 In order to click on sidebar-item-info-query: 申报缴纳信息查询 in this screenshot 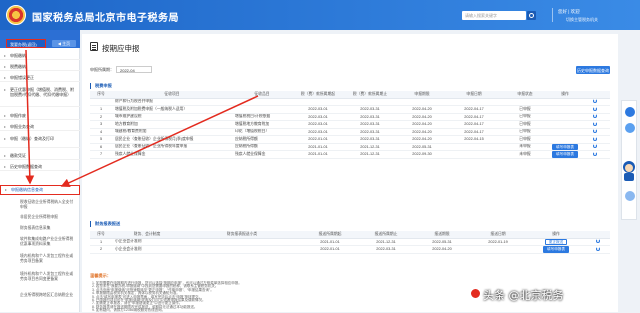, I will do `click(40, 190)`.